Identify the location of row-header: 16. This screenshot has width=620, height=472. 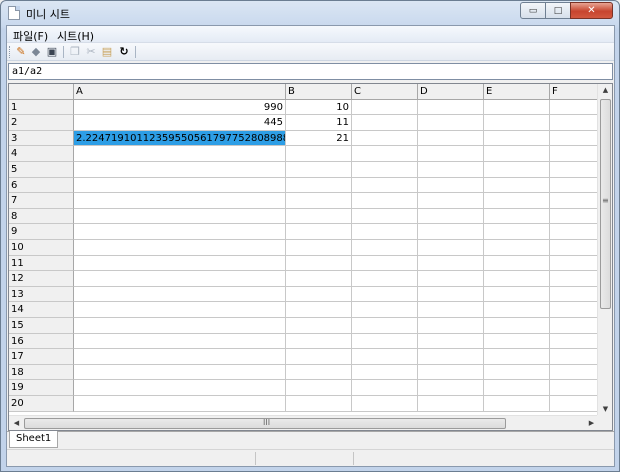
(41, 341).